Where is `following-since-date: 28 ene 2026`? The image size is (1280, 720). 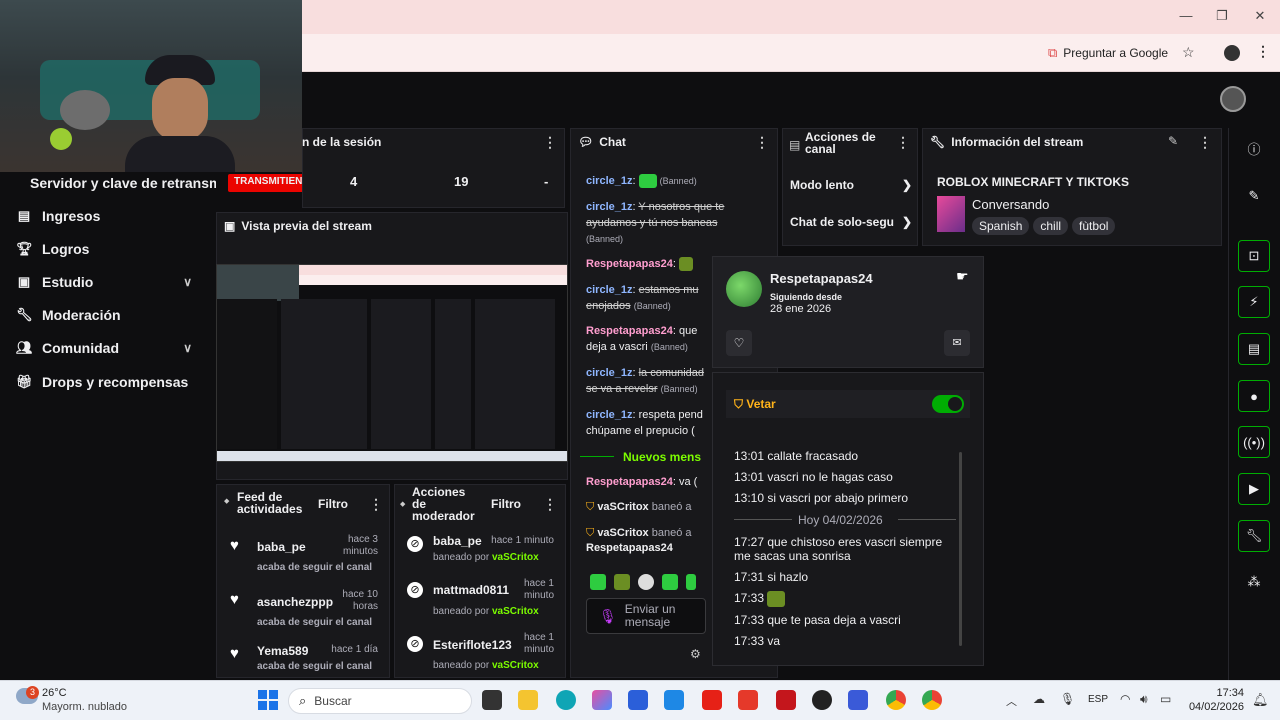 following-since-date: 28 ene 2026 is located at coordinates (801, 309).